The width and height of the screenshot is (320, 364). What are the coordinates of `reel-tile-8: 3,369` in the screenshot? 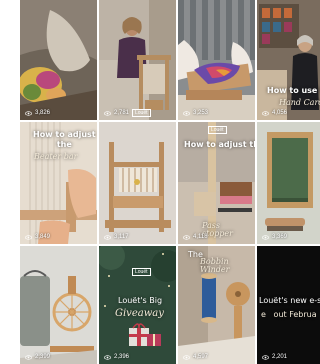 It's located at (288, 183).